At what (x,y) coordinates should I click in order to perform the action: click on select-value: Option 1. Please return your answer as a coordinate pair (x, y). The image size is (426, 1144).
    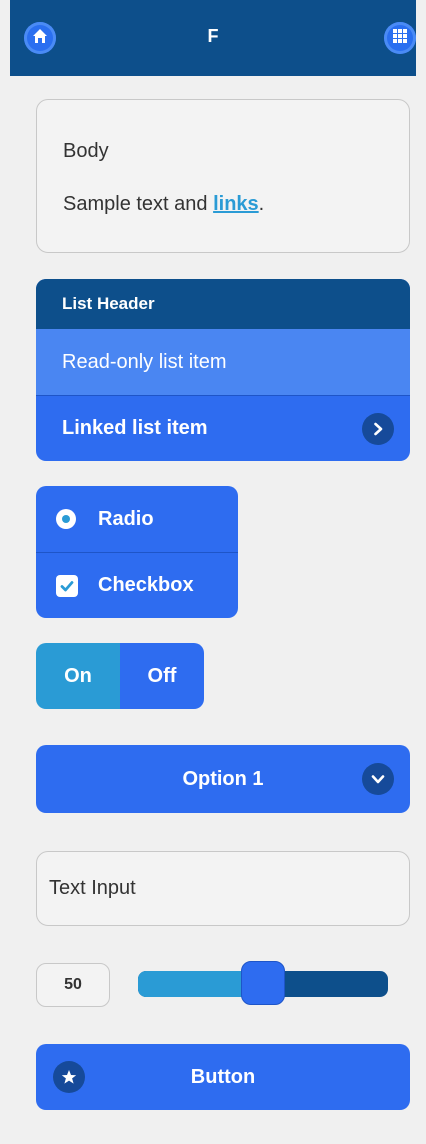
    Looking at the image, I should click on (223, 778).